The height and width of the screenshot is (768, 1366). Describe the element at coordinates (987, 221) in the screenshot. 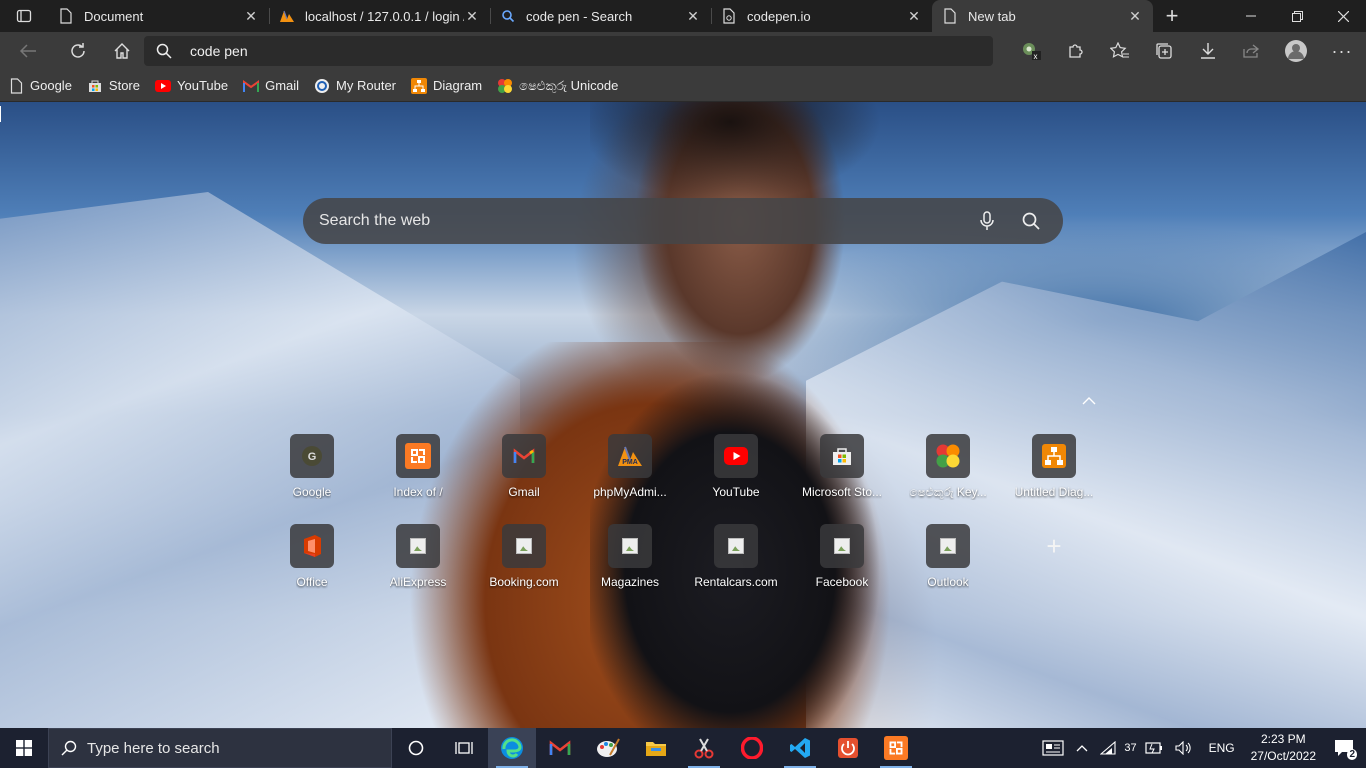

I see `microphone-icon` at that location.